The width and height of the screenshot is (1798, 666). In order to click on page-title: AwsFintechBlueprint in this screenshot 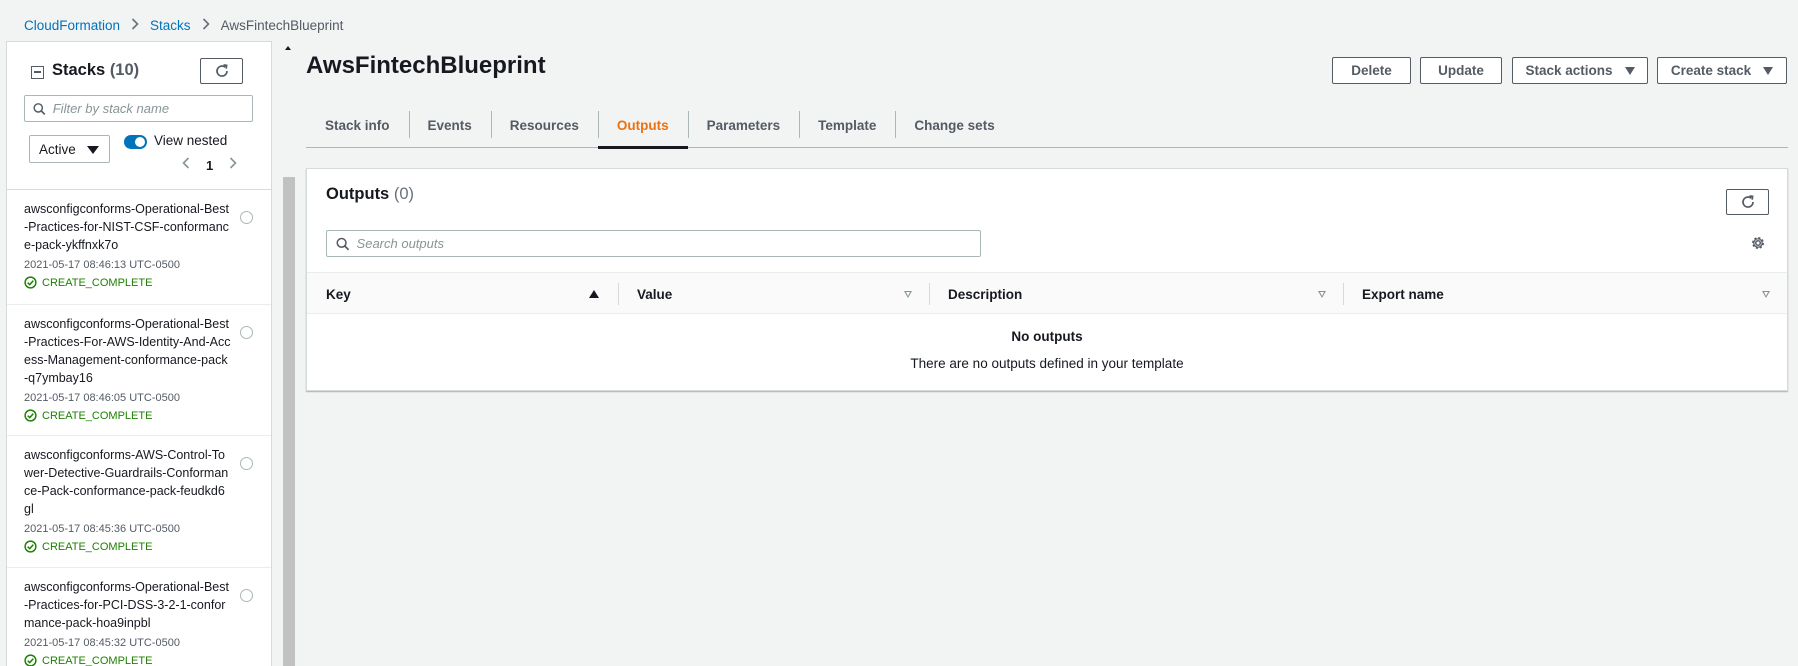, I will do `click(426, 65)`.